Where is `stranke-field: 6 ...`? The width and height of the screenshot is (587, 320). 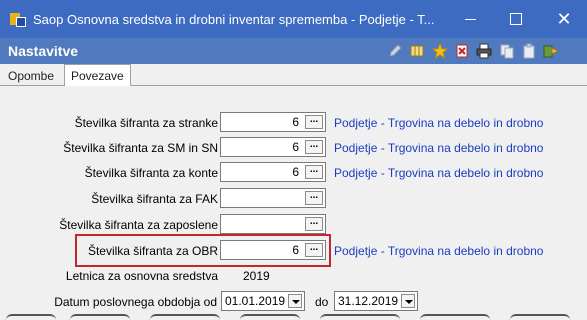
stranke-field: 6 ... is located at coordinates (273, 122).